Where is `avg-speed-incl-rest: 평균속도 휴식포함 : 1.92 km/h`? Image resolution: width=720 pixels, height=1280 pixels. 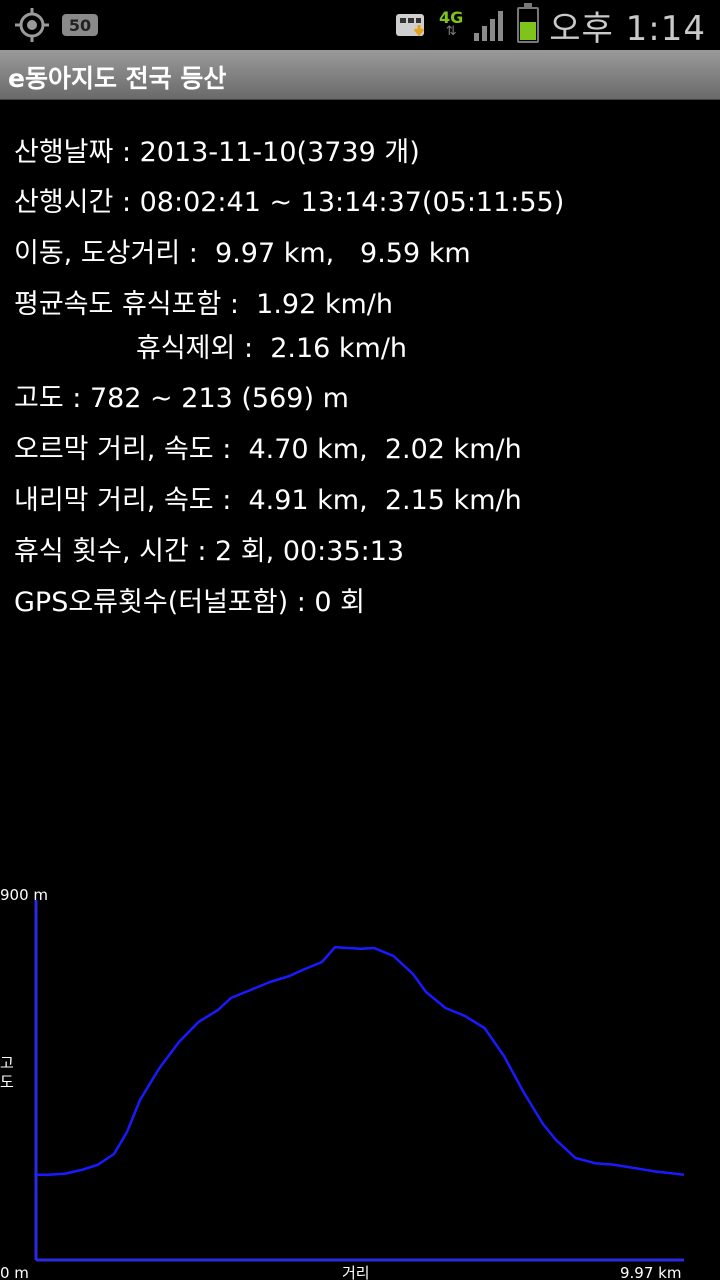
avg-speed-incl-rest: 평균속도 휴식포함 : 1.92 km/h is located at coordinates (203, 304).